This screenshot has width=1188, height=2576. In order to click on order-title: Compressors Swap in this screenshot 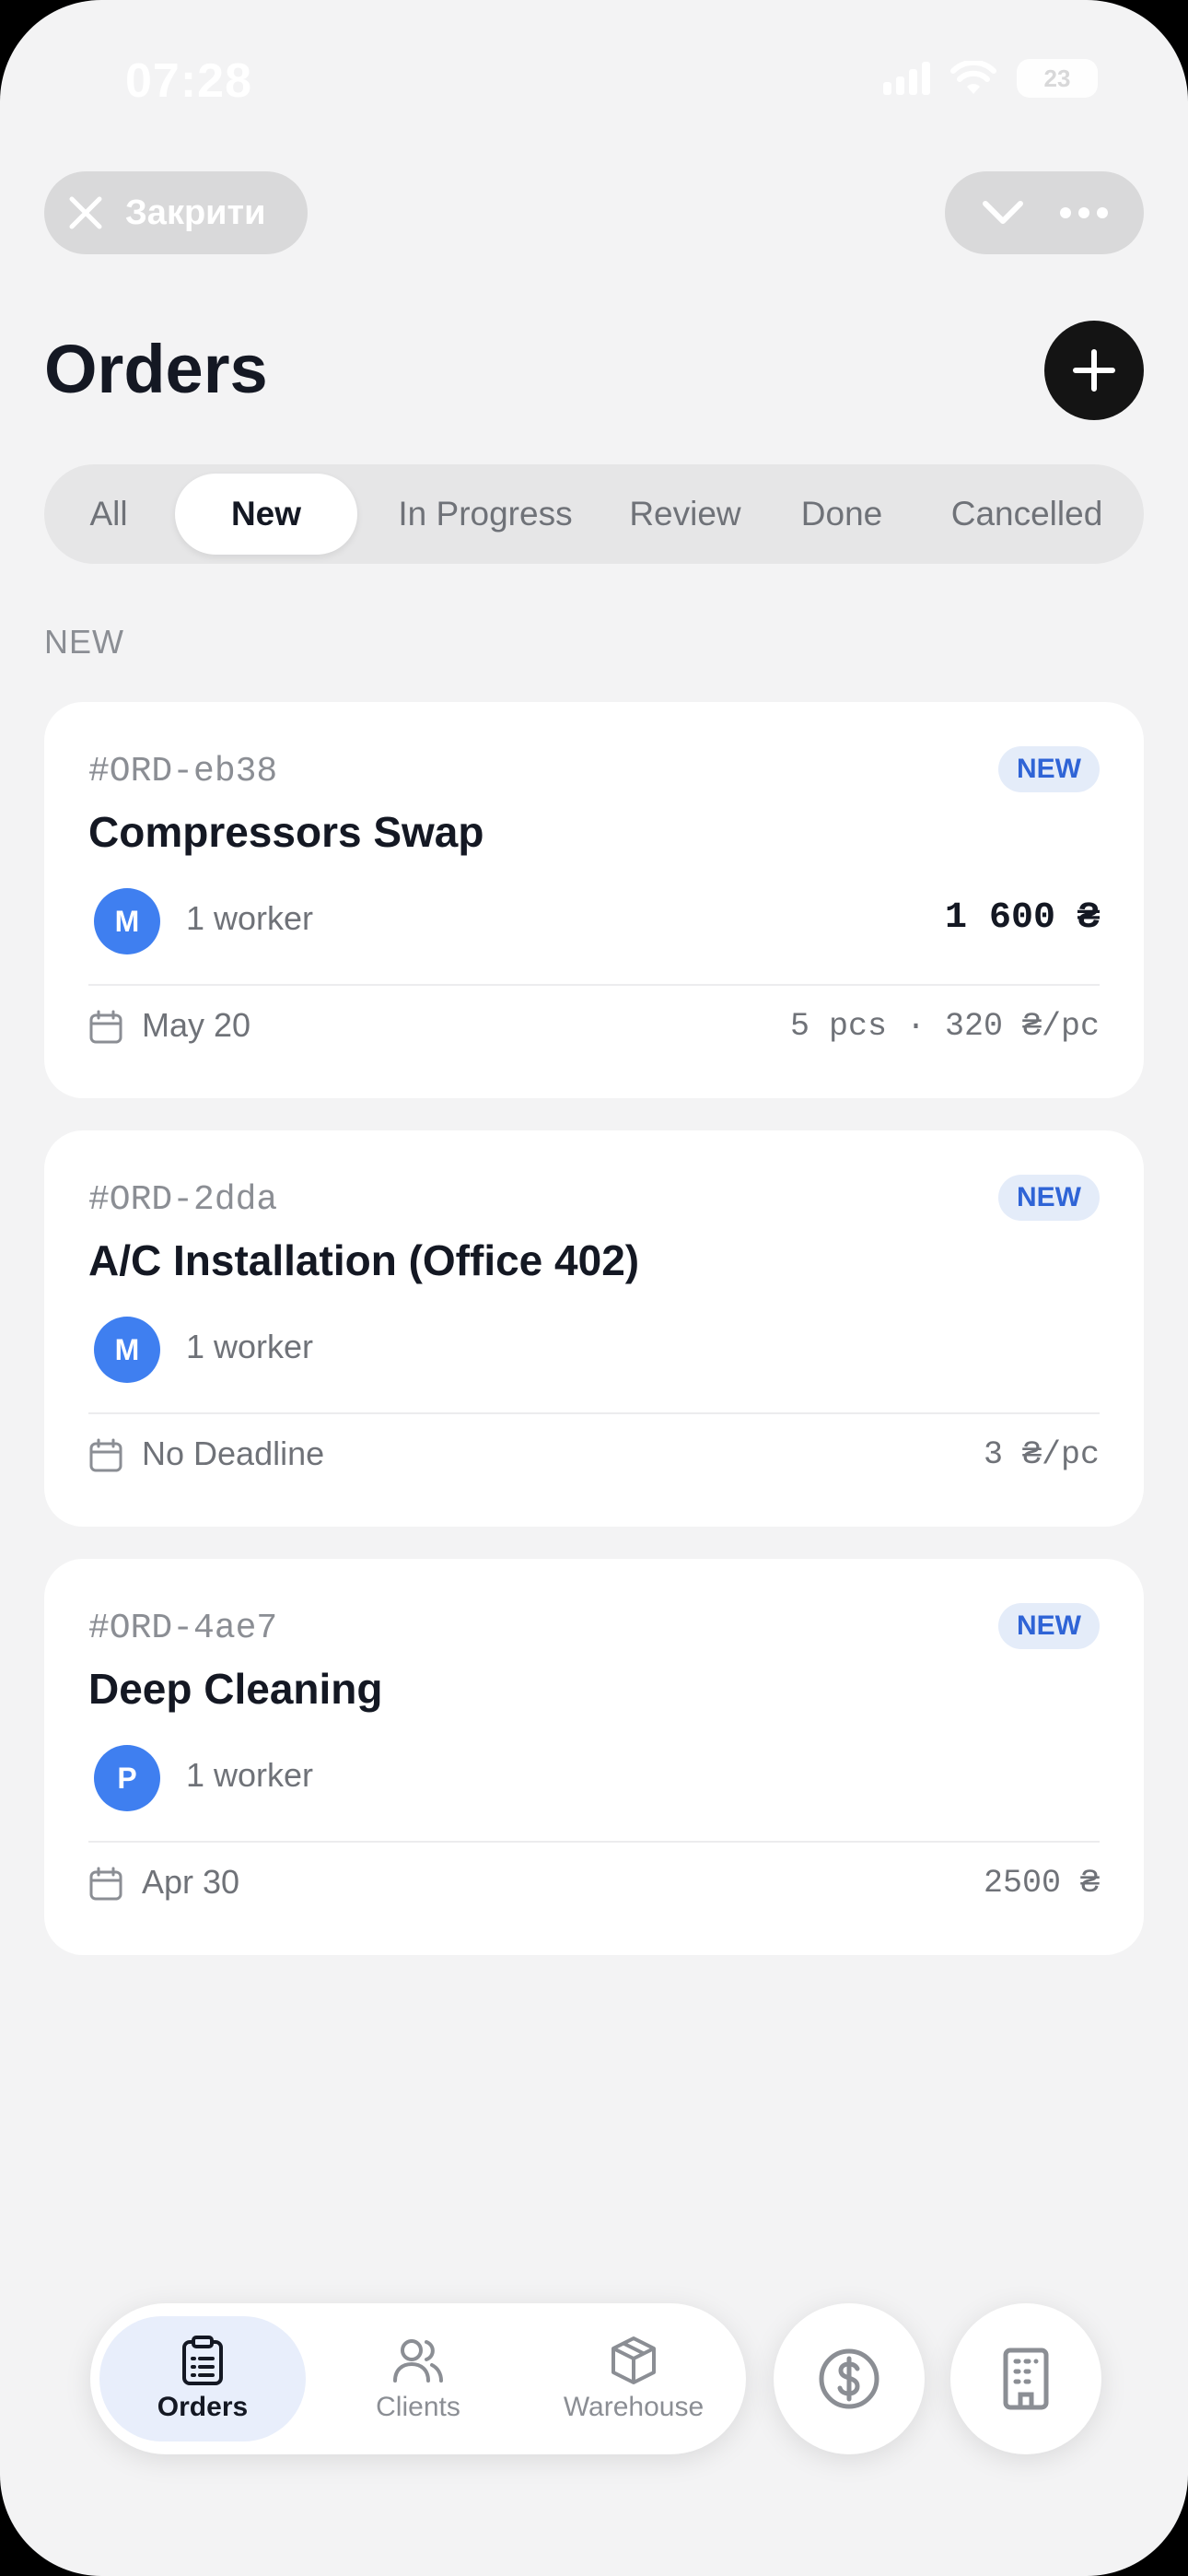, I will do `click(286, 832)`.